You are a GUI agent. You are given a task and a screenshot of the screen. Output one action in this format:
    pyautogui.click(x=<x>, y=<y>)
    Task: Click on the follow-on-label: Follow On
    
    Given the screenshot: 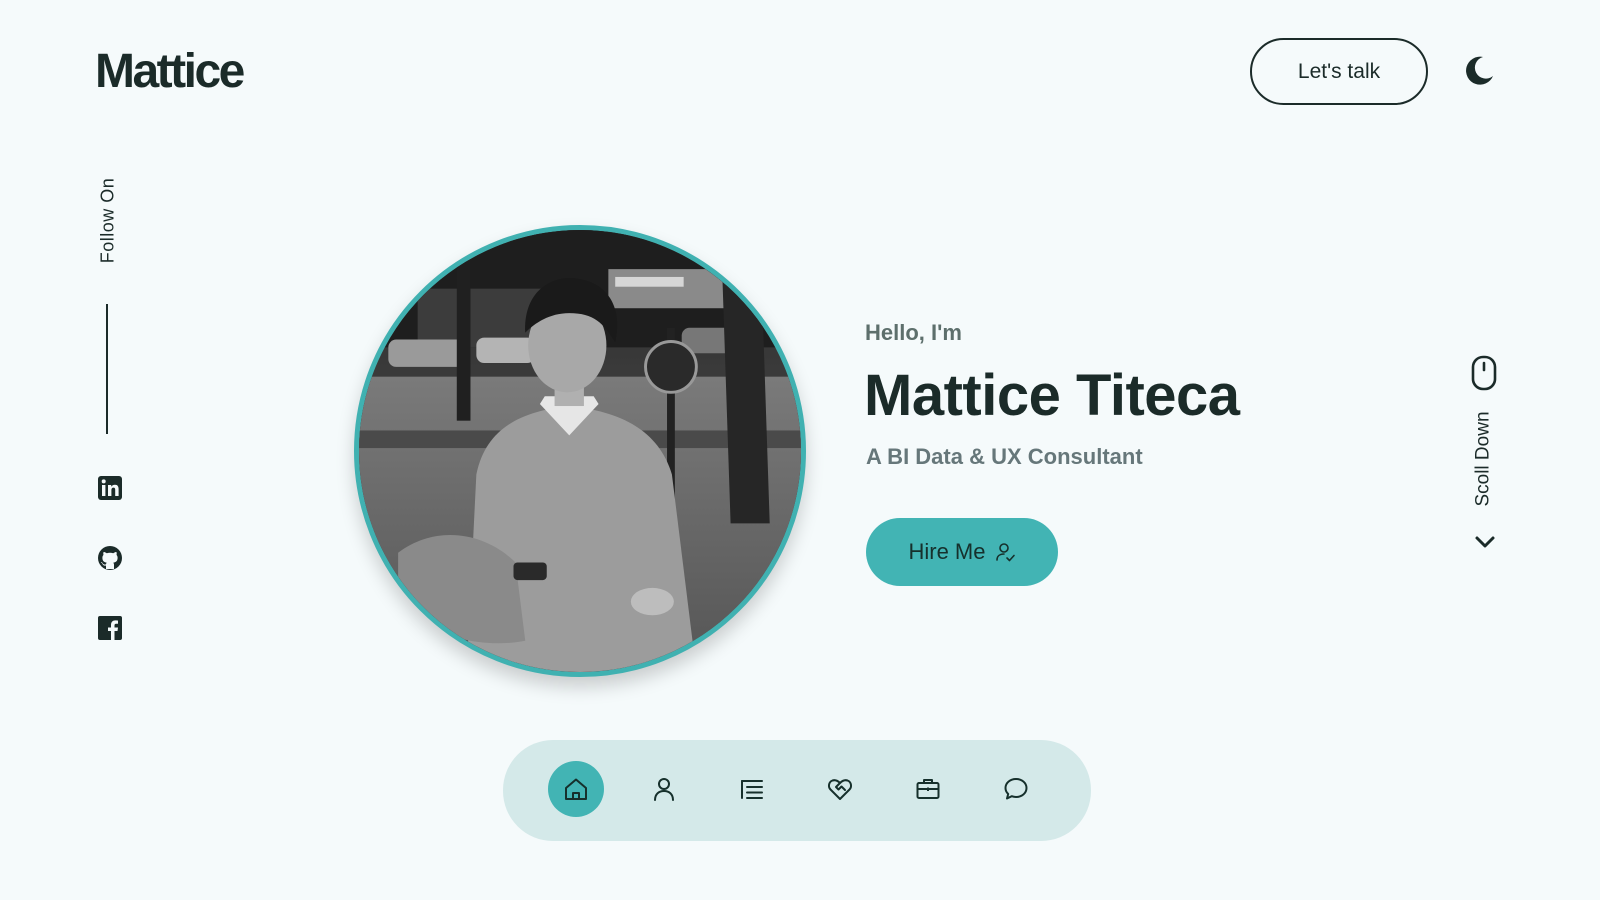 What is the action you would take?
    pyautogui.click(x=108, y=220)
    